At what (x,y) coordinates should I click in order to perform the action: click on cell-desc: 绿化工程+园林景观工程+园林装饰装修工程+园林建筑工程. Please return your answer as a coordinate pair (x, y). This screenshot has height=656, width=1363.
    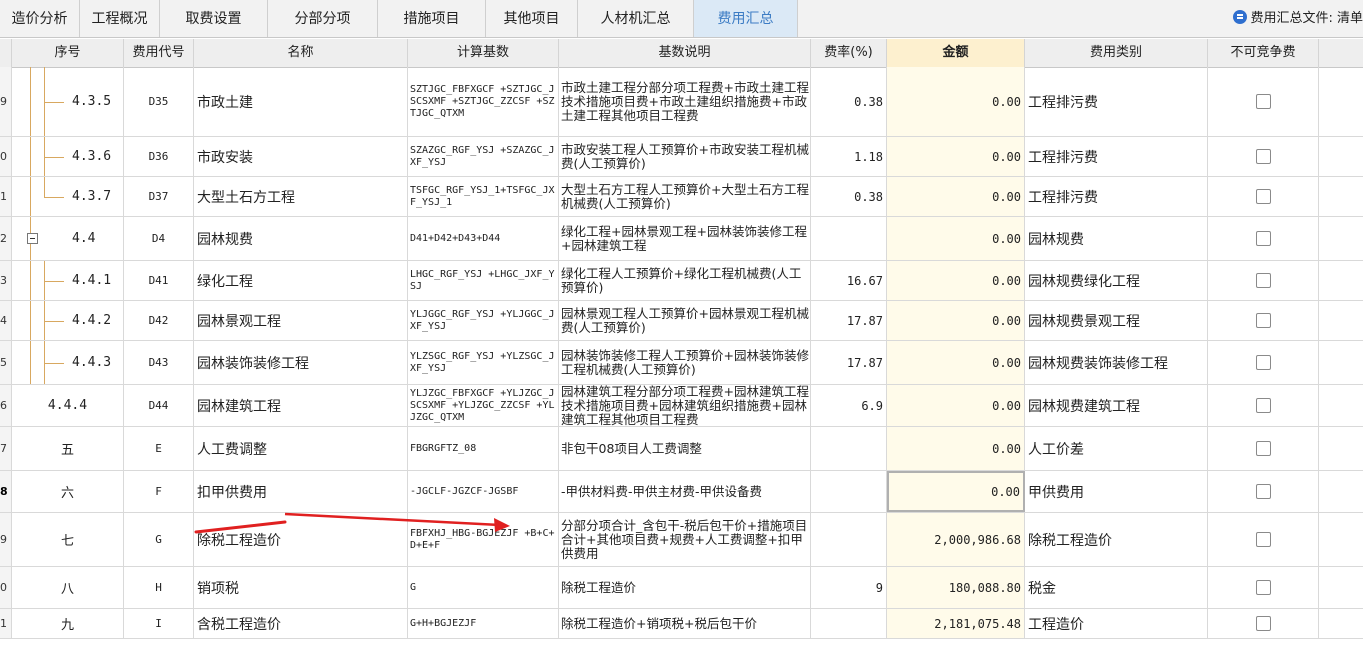
    Looking at the image, I should click on (685, 238).